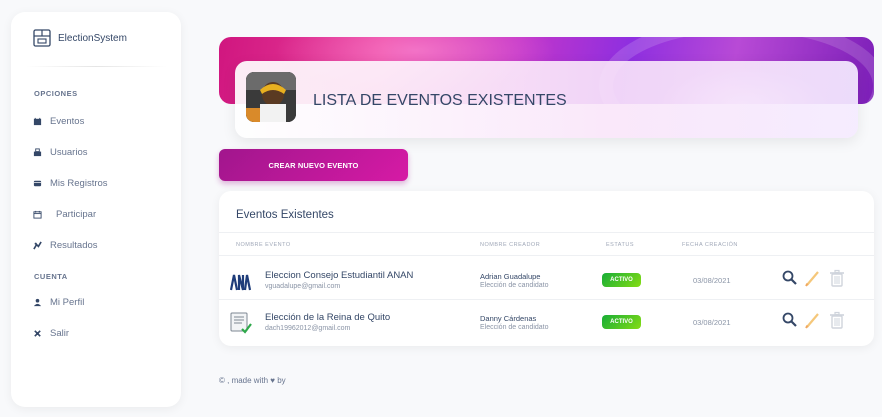 This screenshot has width=882, height=417. Describe the element at coordinates (69, 152) in the screenshot. I see `sidebar-item-label: Usuarios` at that location.